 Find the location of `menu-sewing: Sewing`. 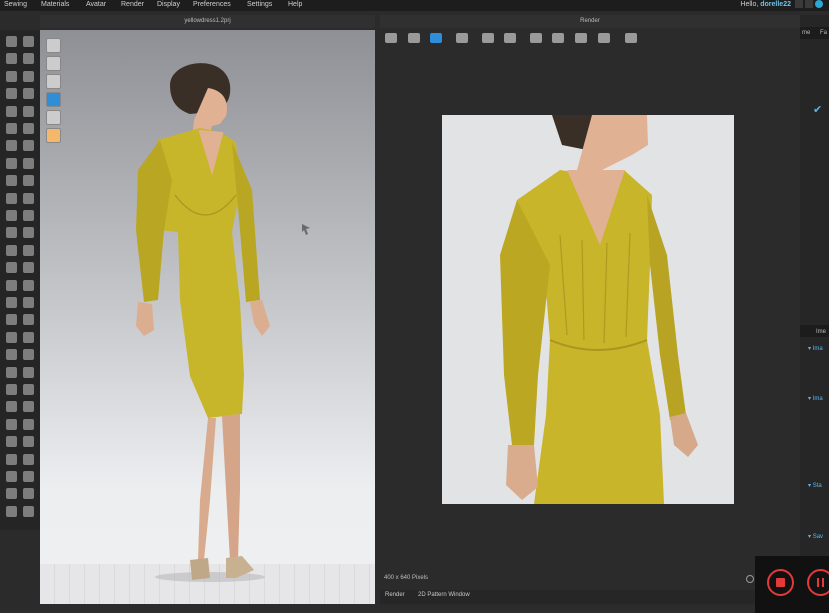

menu-sewing: Sewing is located at coordinates (15, 4).